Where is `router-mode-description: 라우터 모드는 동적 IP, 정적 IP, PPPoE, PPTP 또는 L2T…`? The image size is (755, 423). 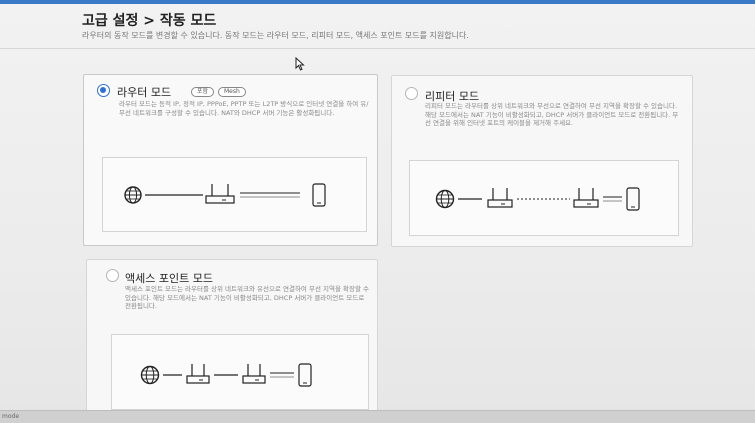 router-mode-description: 라우터 모드는 동적 IP, 정적 IP, PPPoE, PPTP 또는 L2T… is located at coordinates (244, 108).